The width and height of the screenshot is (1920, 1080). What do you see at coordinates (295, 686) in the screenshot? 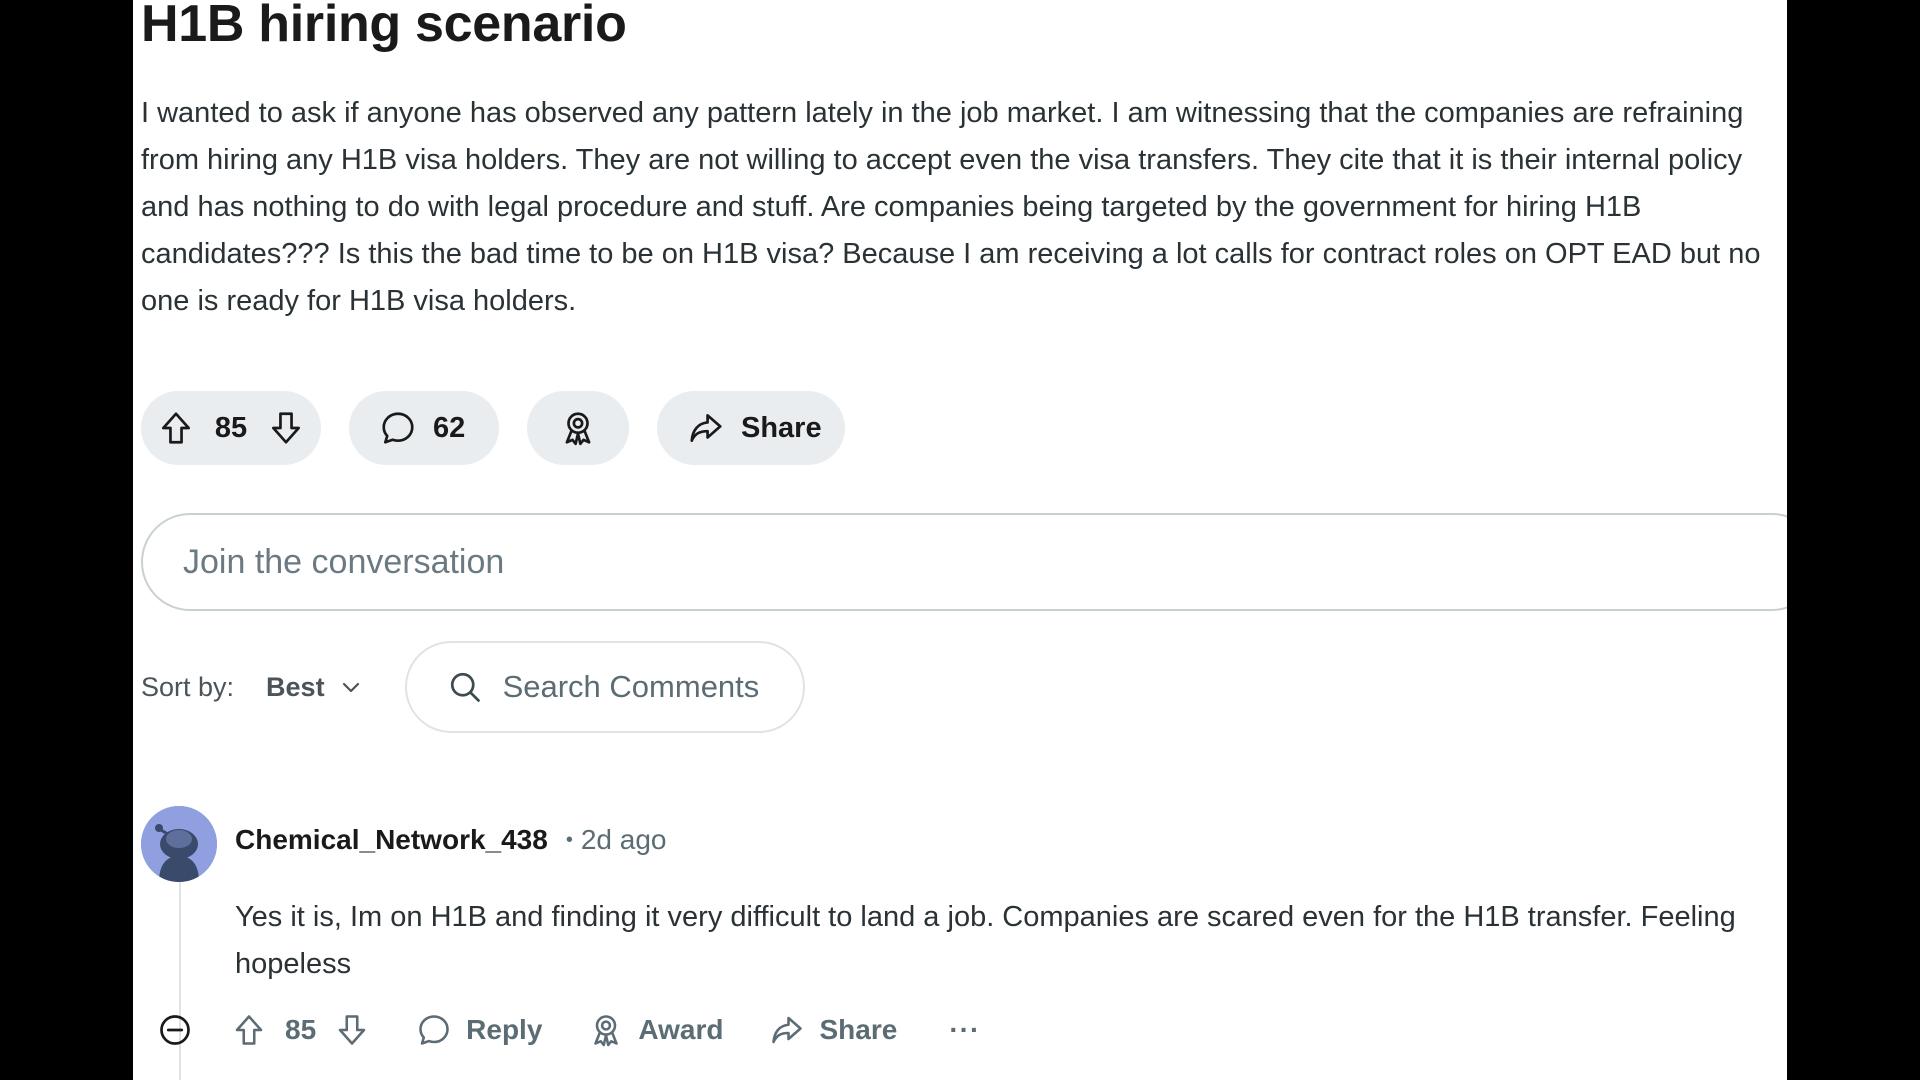
I see `sort-value: Best` at bounding box center [295, 686].